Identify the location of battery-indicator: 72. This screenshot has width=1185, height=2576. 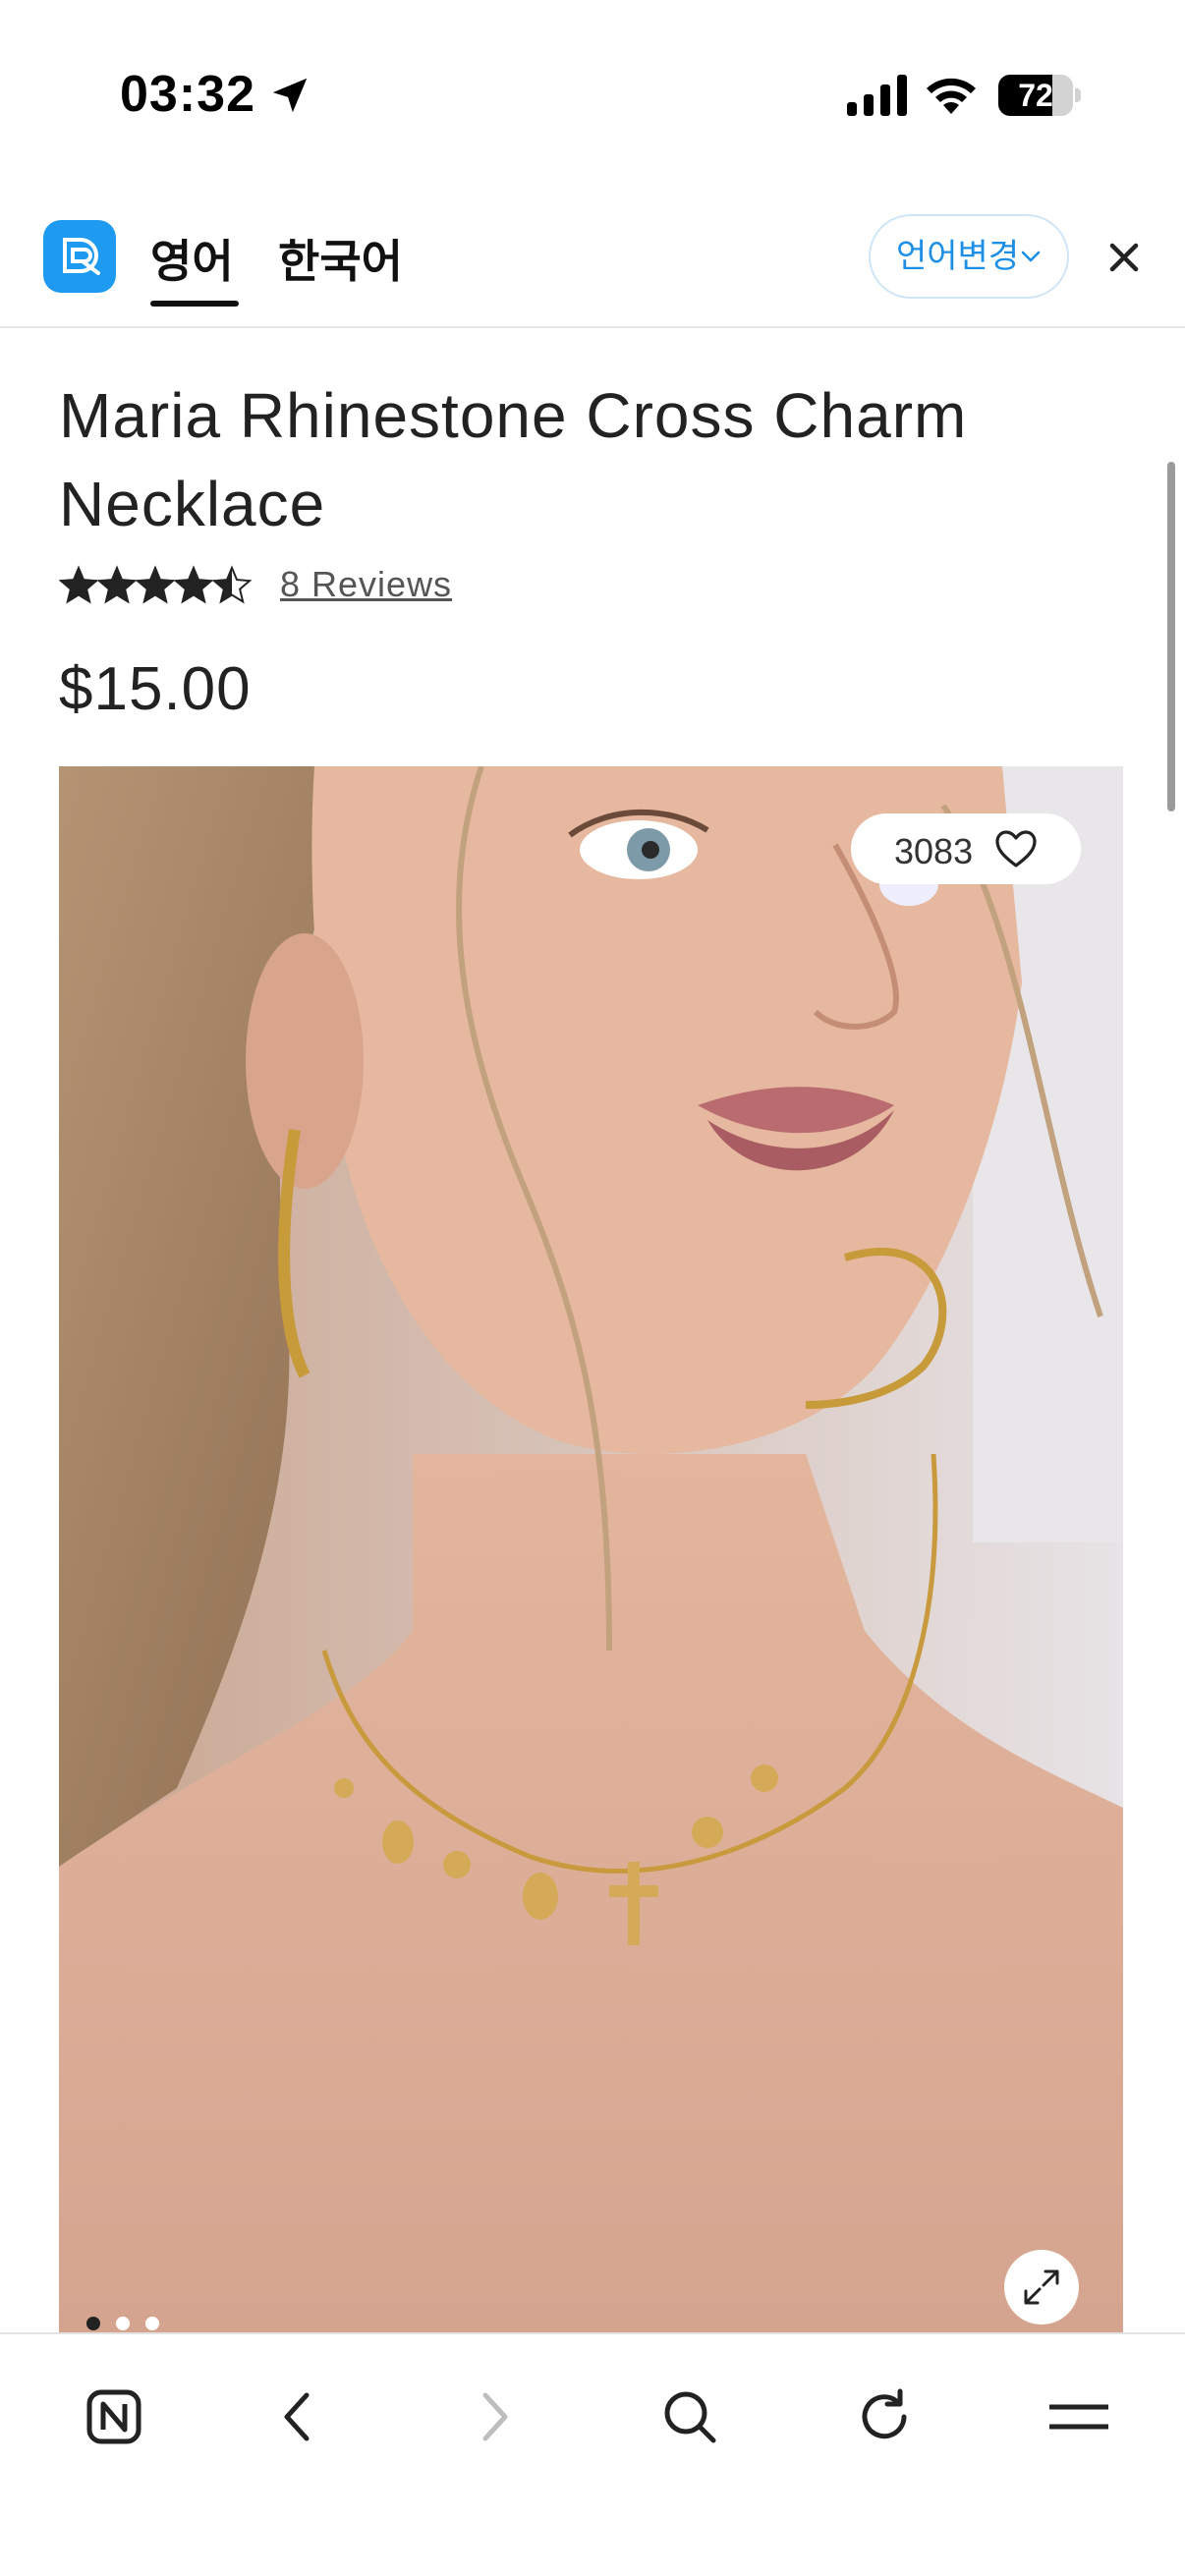
(1040, 95).